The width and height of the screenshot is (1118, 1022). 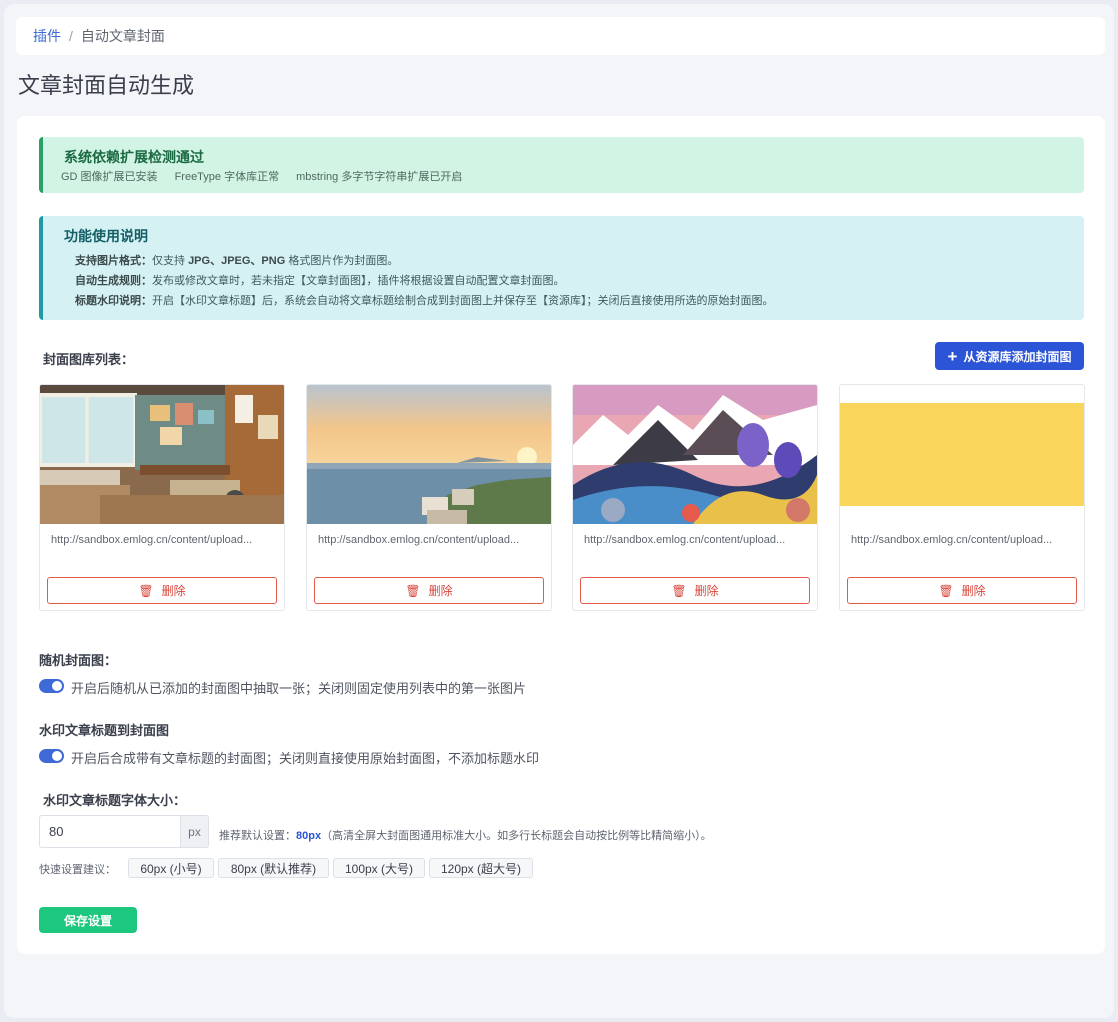 What do you see at coordinates (273, 868) in the screenshot?
I see `preset-chip-80: 80px (默认推荐)` at bounding box center [273, 868].